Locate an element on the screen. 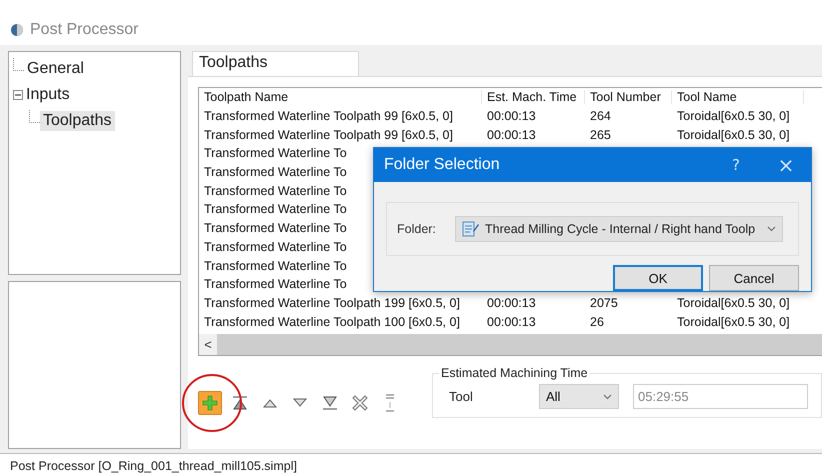 The height and width of the screenshot is (475, 822). close-button: × is located at coordinates (786, 165).